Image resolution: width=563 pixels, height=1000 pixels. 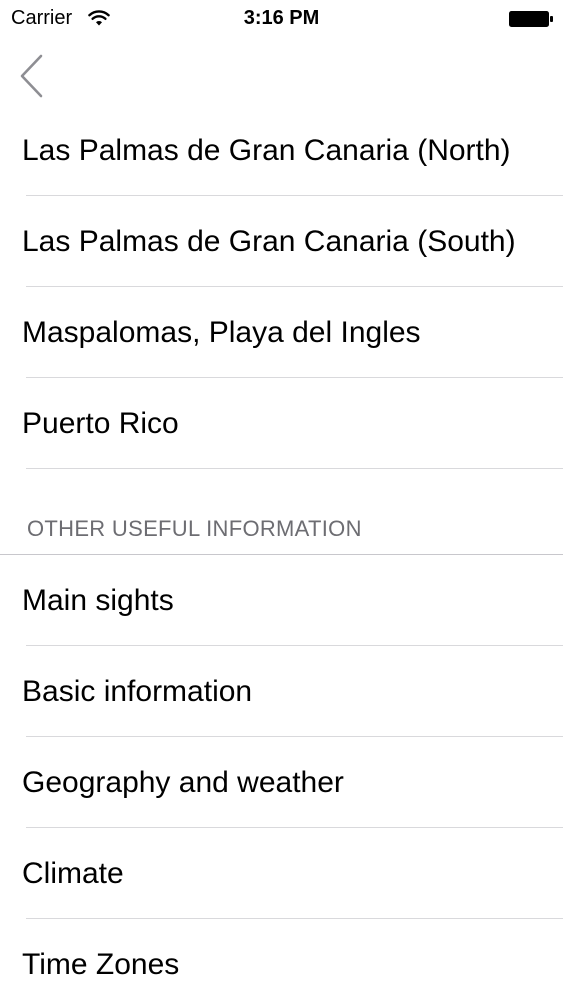 I want to click on section-header: OTHER USEFUL INFORMATION, so click(x=194, y=528).